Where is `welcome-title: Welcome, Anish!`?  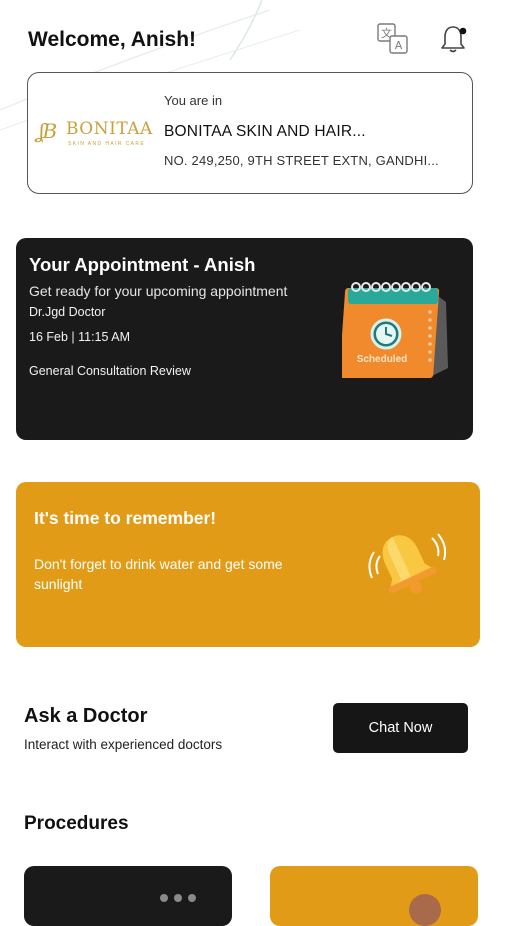 welcome-title: Welcome, Anish! is located at coordinates (112, 39).